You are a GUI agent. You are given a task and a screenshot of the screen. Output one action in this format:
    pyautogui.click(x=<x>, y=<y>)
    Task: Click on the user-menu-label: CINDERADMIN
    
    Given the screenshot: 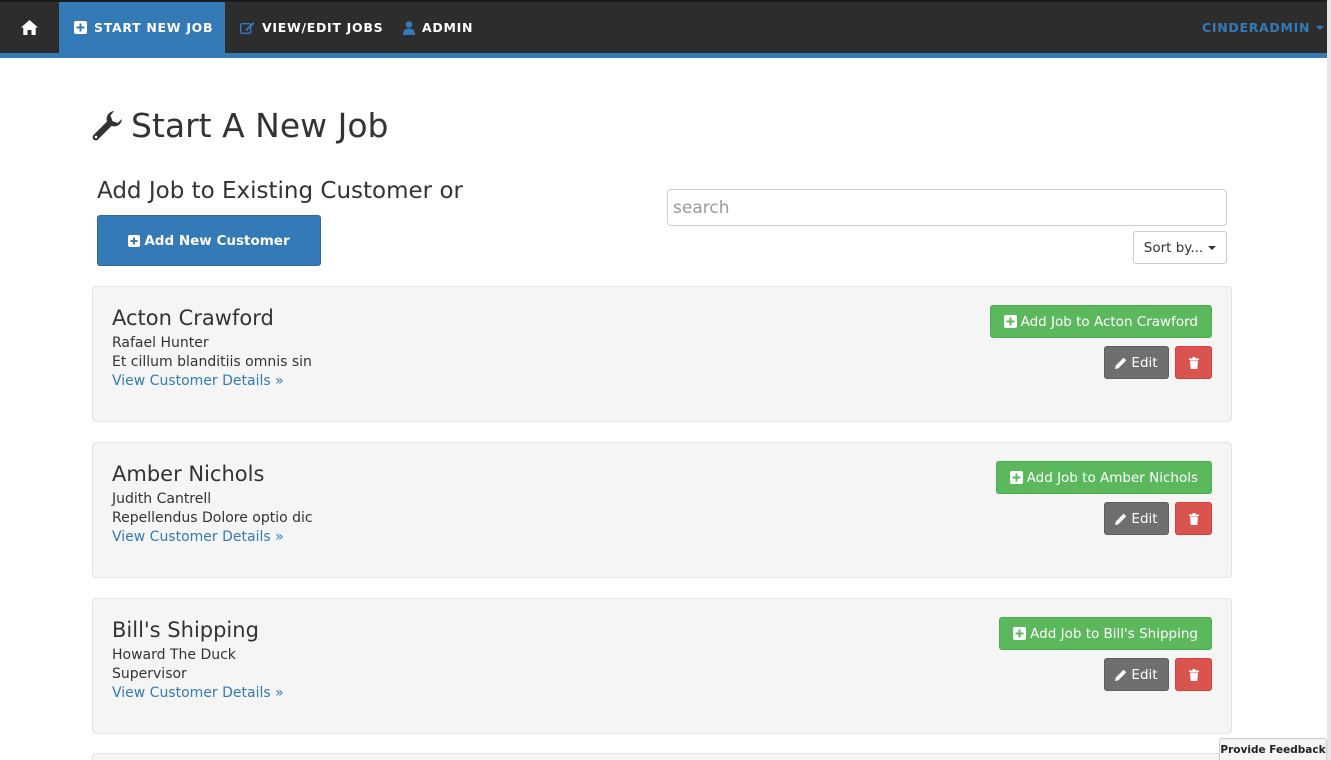 What is the action you would take?
    pyautogui.click(x=1256, y=27)
    